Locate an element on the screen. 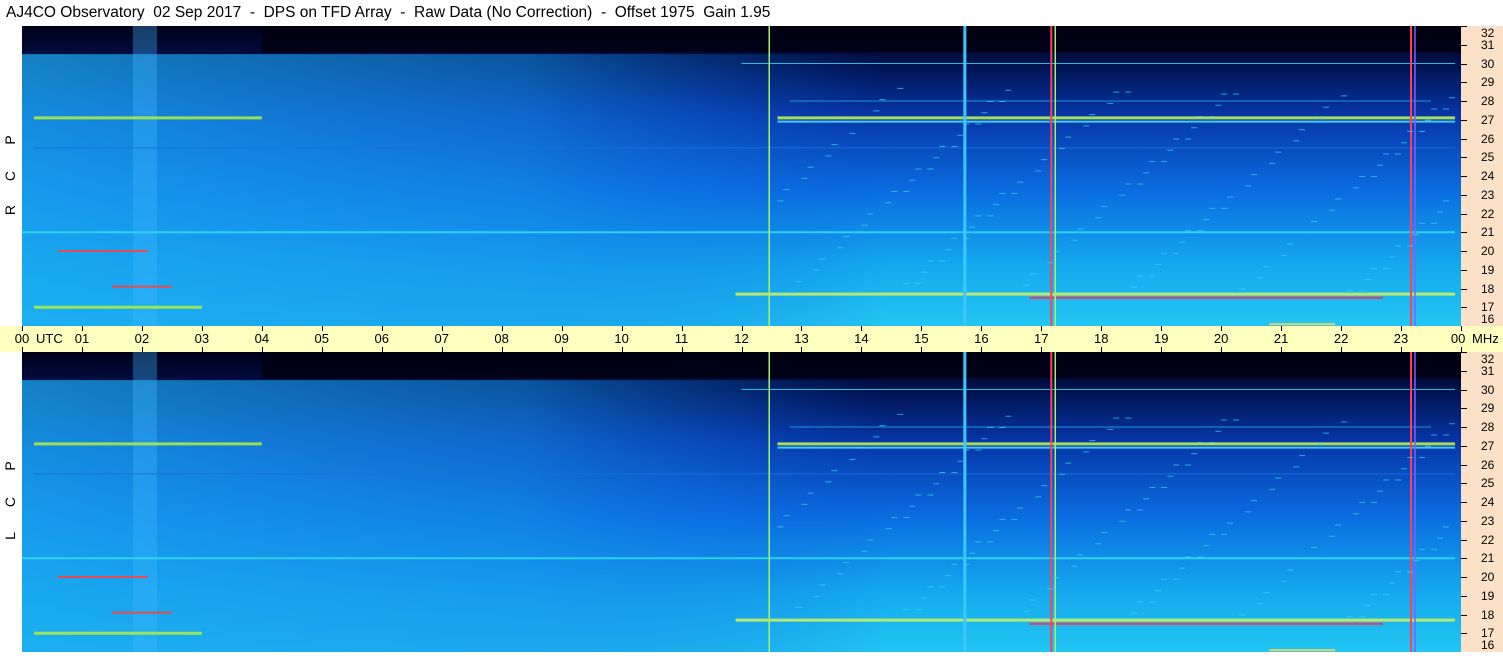  rcp-freq-tick-label: 18 is located at coordinates (1488, 289).